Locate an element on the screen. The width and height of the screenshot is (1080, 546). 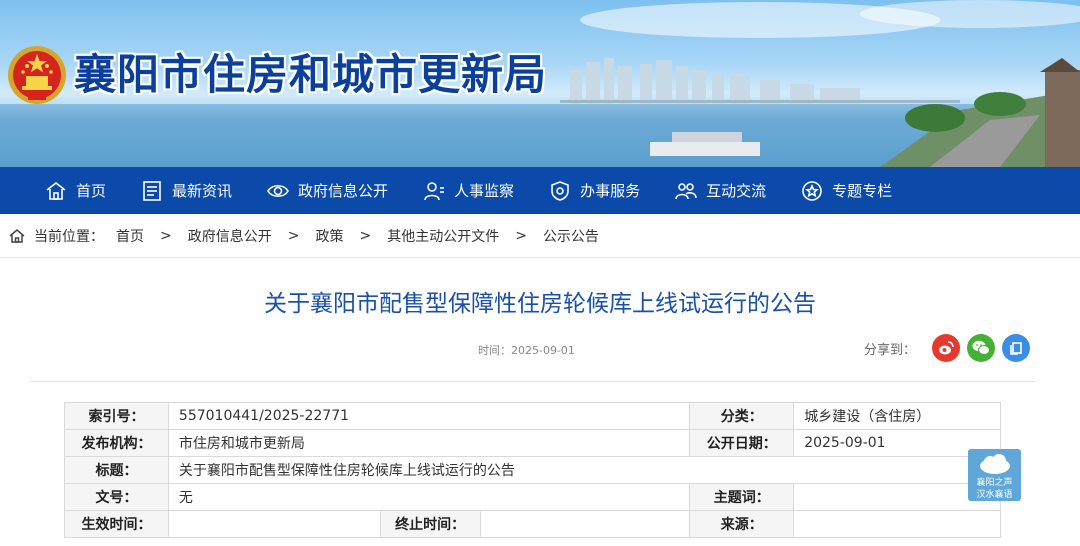
weibo-share-button is located at coordinates (946, 348).